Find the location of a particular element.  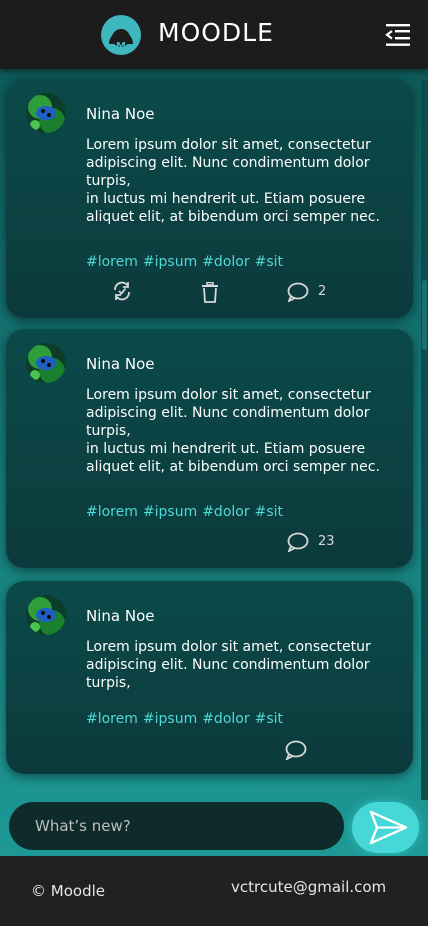

repost-icon is located at coordinates (122, 293).